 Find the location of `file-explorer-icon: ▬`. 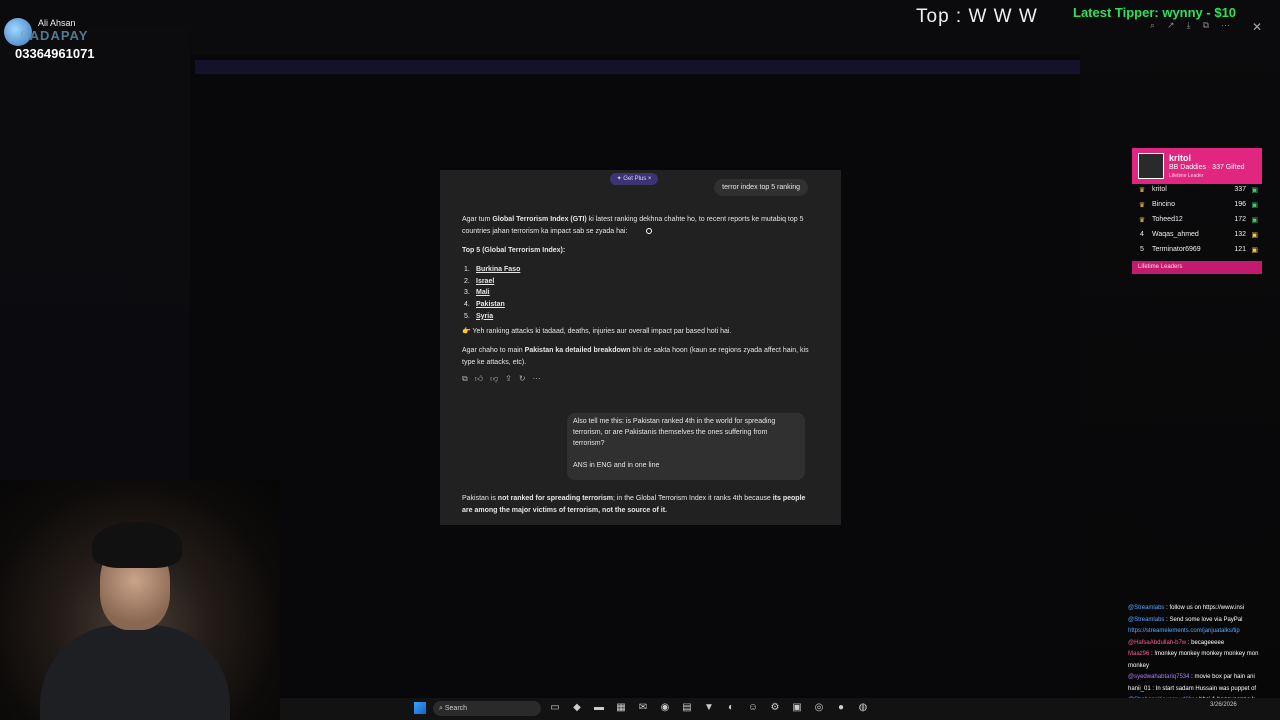

file-explorer-icon: ▬ is located at coordinates (599, 707).